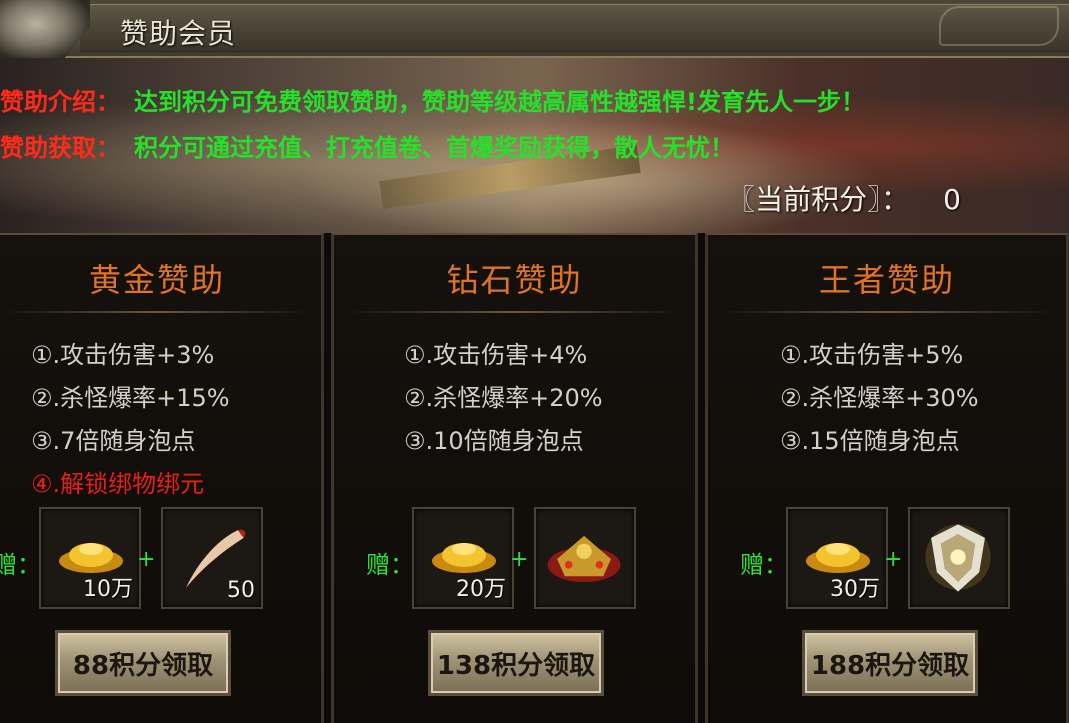  I want to click on sponsor-intro-label: 赞助介绍：, so click(60, 102).